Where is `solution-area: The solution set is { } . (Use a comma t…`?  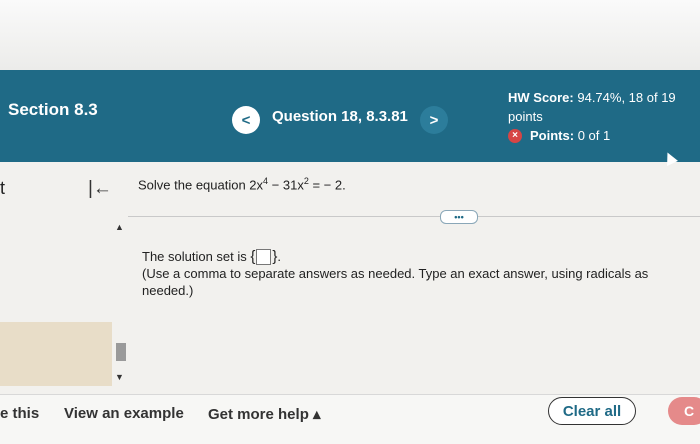
solution-area: The solution set is { } . (Use a comma t… is located at coordinates (421, 273).